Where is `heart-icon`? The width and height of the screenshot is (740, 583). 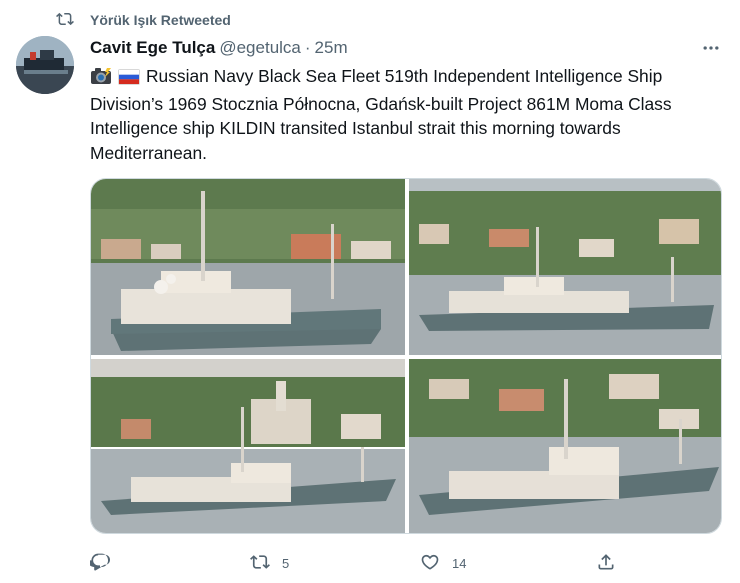 heart-icon is located at coordinates (430, 563).